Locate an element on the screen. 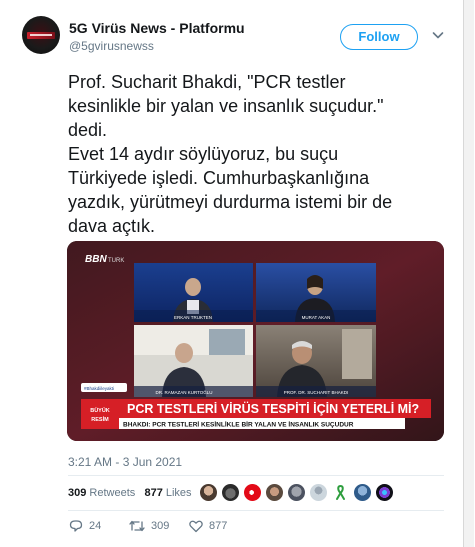 This screenshot has height=547, width=475. channel-logo-suffix: TURK is located at coordinates (116, 261).